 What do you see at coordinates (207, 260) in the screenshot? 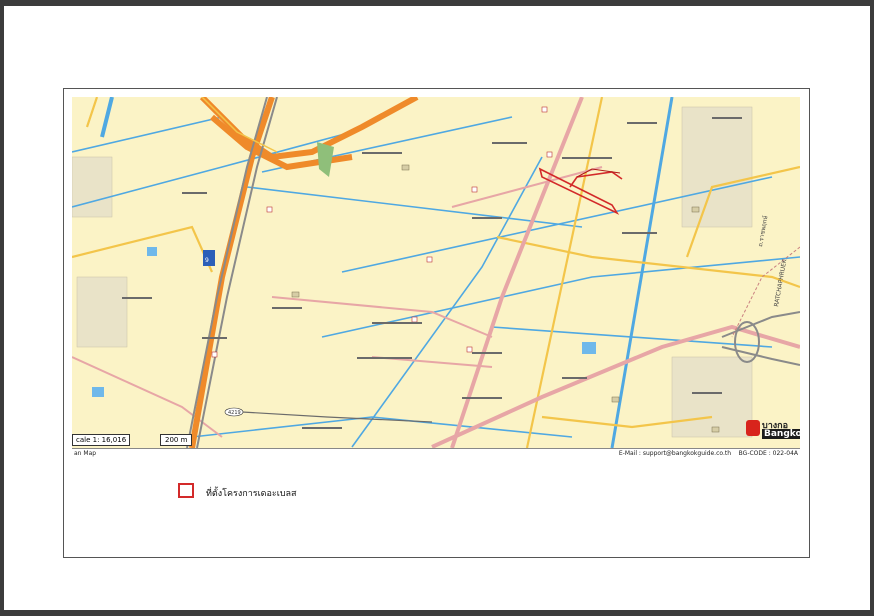
I see `highway-number: 9` at bounding box center [207, 260].